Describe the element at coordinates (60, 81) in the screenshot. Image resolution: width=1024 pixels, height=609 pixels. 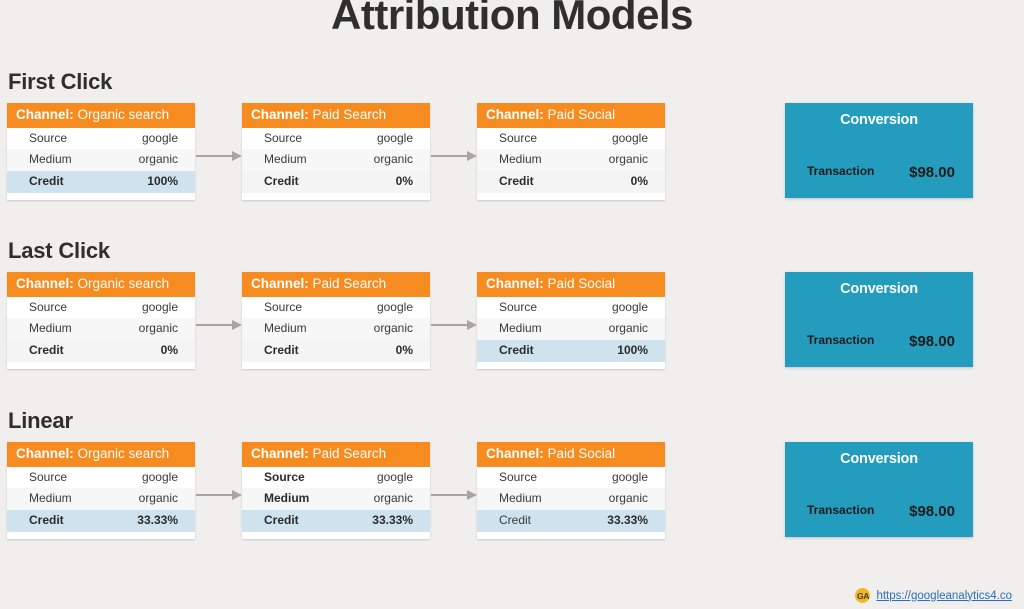
I see `section-heading: First Click` at that location.